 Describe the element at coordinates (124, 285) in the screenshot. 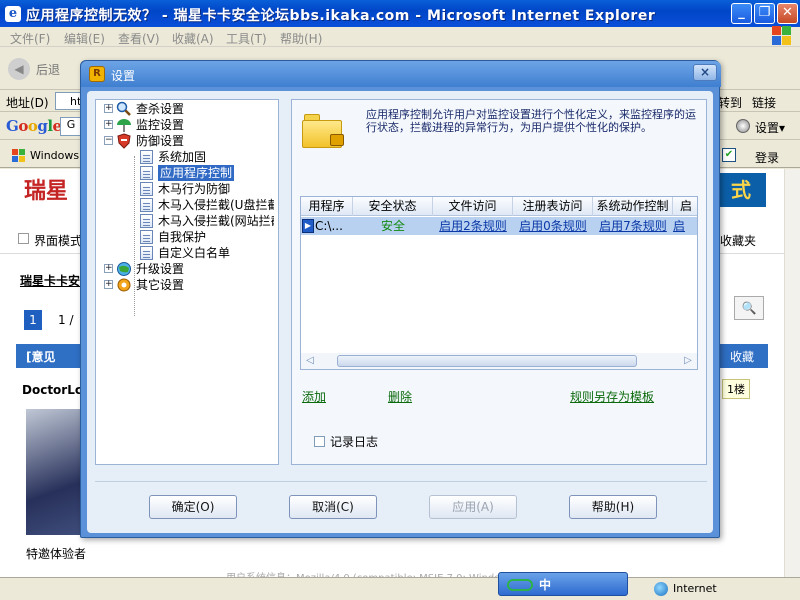

I see `gear-icon` at that location.